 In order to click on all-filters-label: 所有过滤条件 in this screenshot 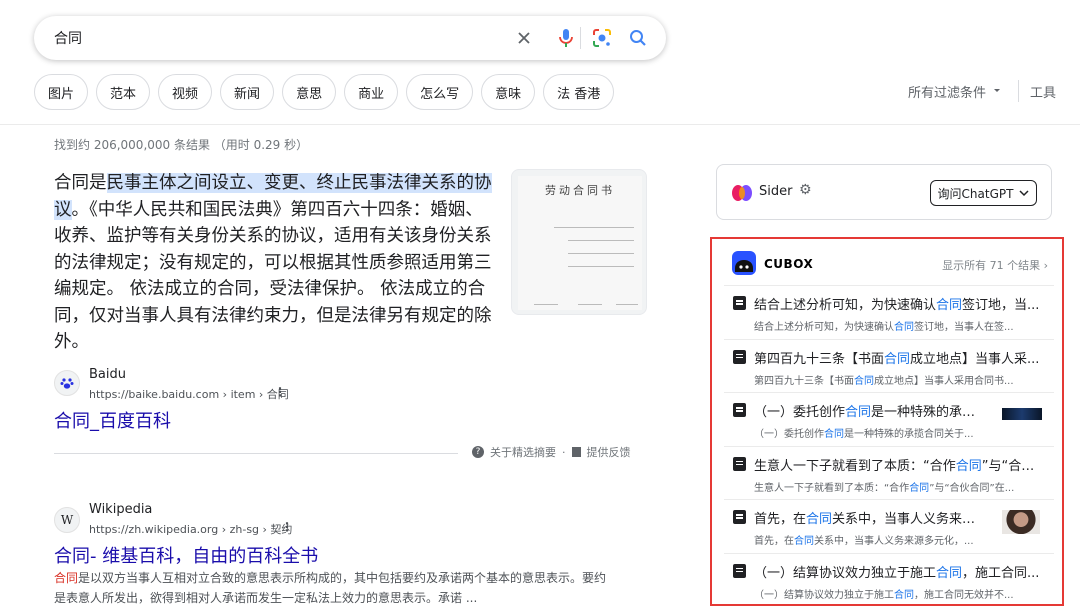, I will do `click(947, 93)`.